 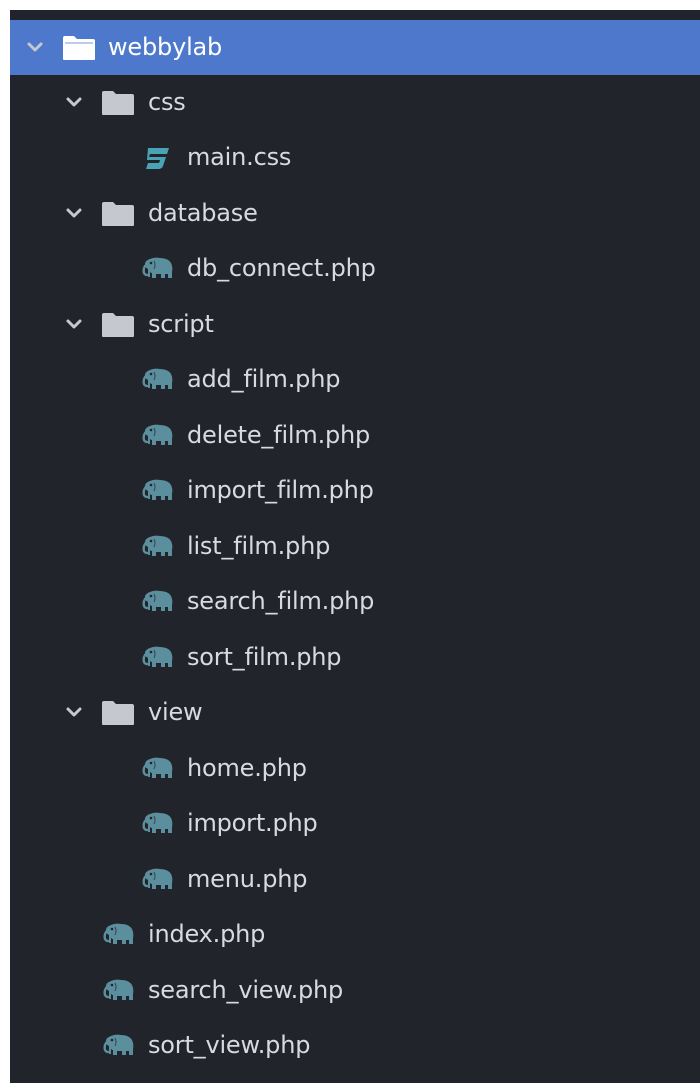 What do you see at coordinates (355, 934) in the screenshot?
I see `tree-item-index: index.php` at bounding box center [355, 934].